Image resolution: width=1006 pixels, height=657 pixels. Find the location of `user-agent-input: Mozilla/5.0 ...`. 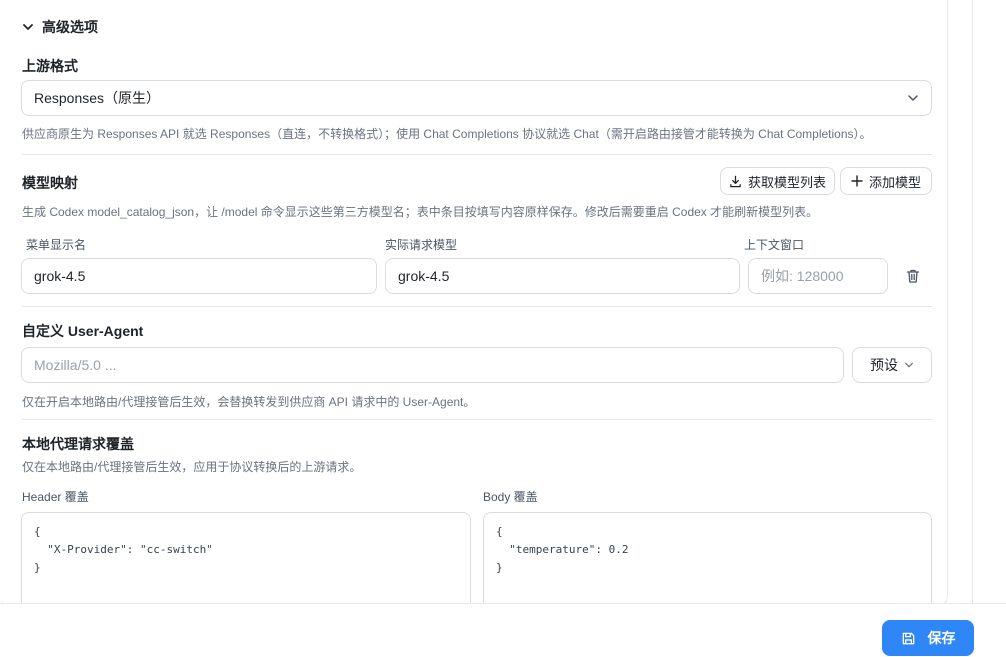

user-agent-input: Mozilla/5.0 ... is located at coordinates (432, 365).